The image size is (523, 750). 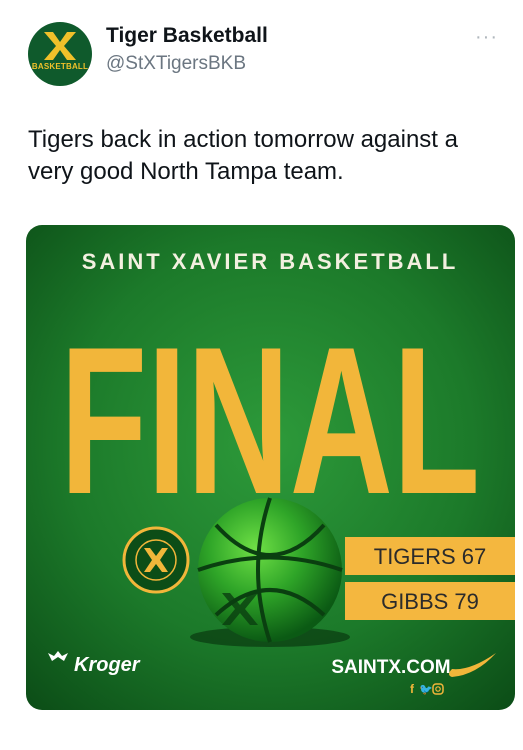 I want to click on saint-xavier-badge, so click(x=156, y=560).